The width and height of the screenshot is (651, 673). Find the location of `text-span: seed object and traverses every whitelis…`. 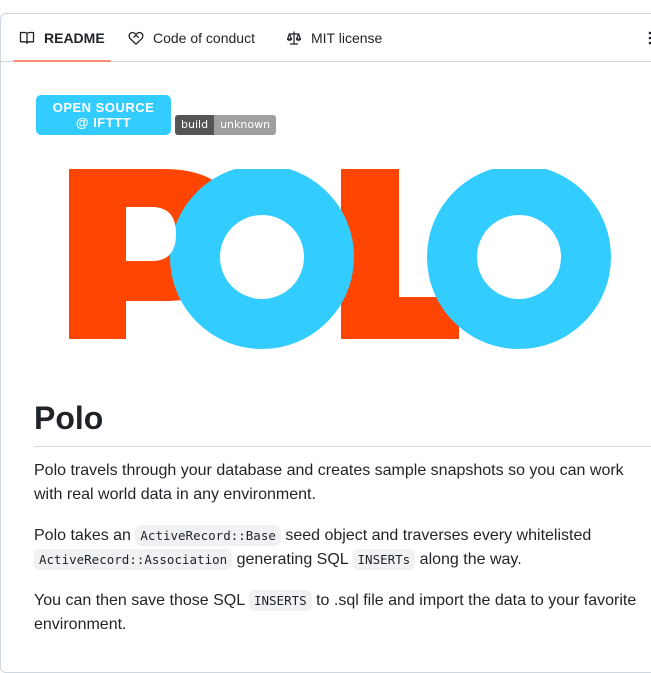

text-span: seed object and traverses every whitelis… is located at coordinates (436, 535).